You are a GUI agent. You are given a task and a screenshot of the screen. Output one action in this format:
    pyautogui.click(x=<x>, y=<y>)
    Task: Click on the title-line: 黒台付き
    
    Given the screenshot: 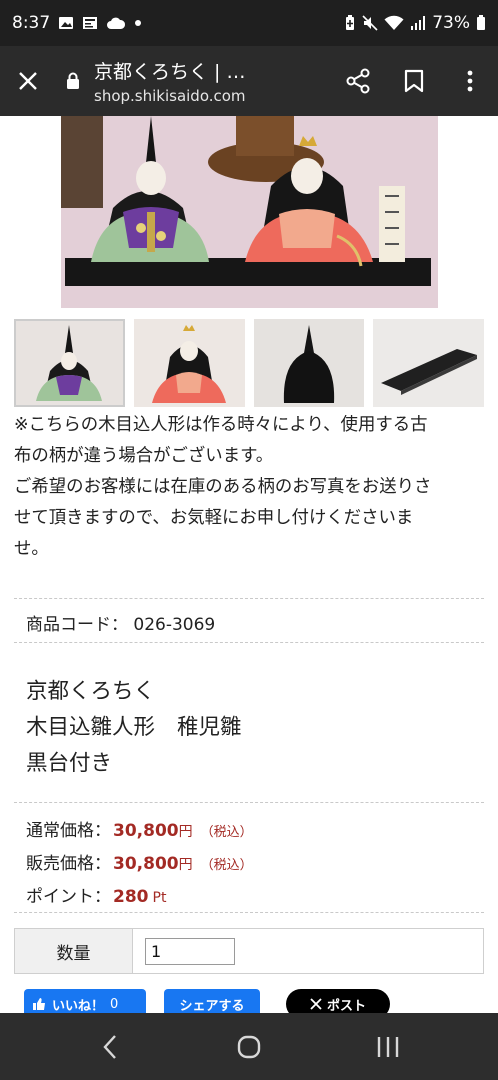 What is the action you would take?
    pyautogui.click(x=69, y=763)
    